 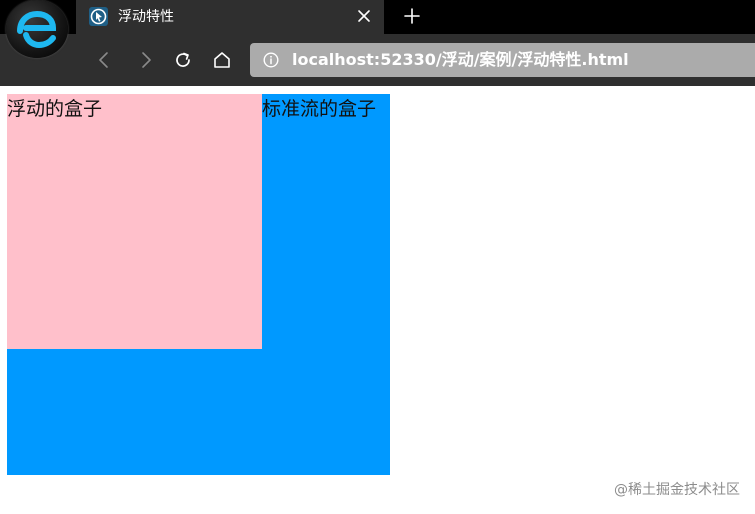 What do you see at coordinates (222, 60) in the screenshot?
I see `home-icon` at bounding box center [222, 60].